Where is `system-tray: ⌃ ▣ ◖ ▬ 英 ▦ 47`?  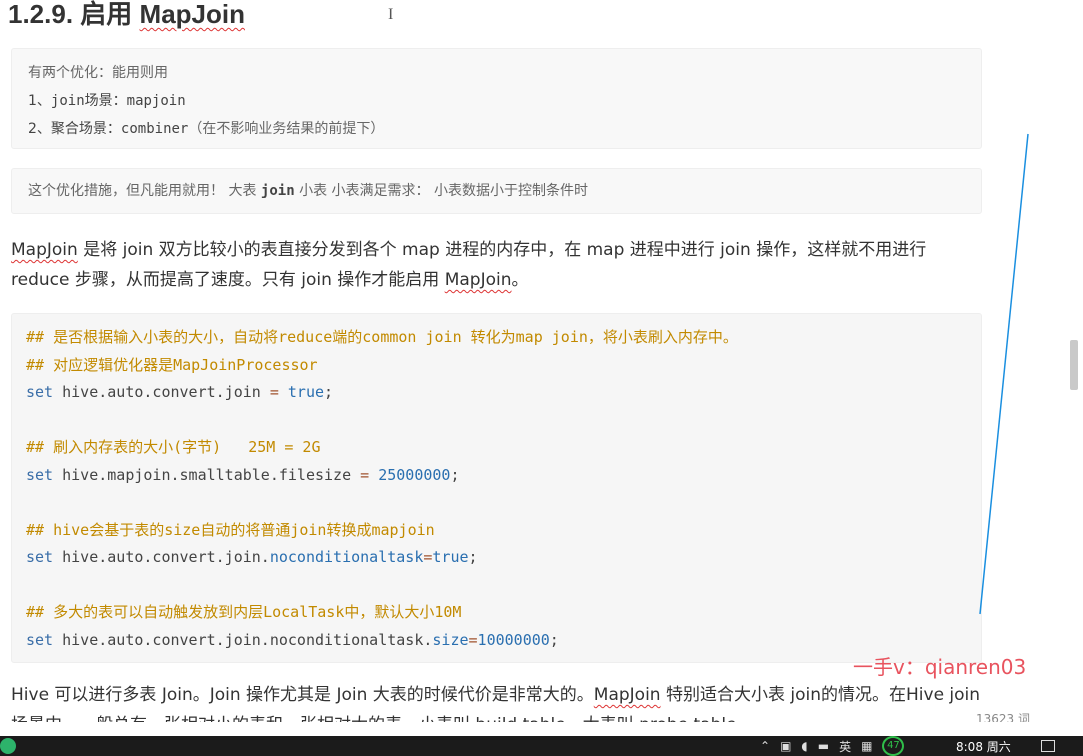 system-tray: ⌃ ▣ ◖ ▬ 英 ▦ 47 is located at coordinates (832, 746).